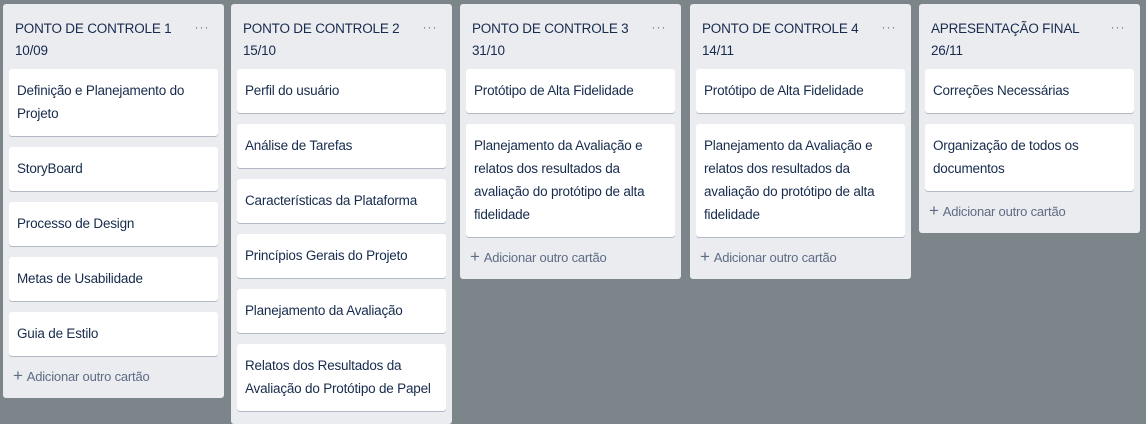 Image resolution: width=1146 pixels, height=424 pixels. What do you see at coordinates (1029, 91) in the screenshot?
I see `card: Correções Necessárias` at bounding box center [1029, 91].